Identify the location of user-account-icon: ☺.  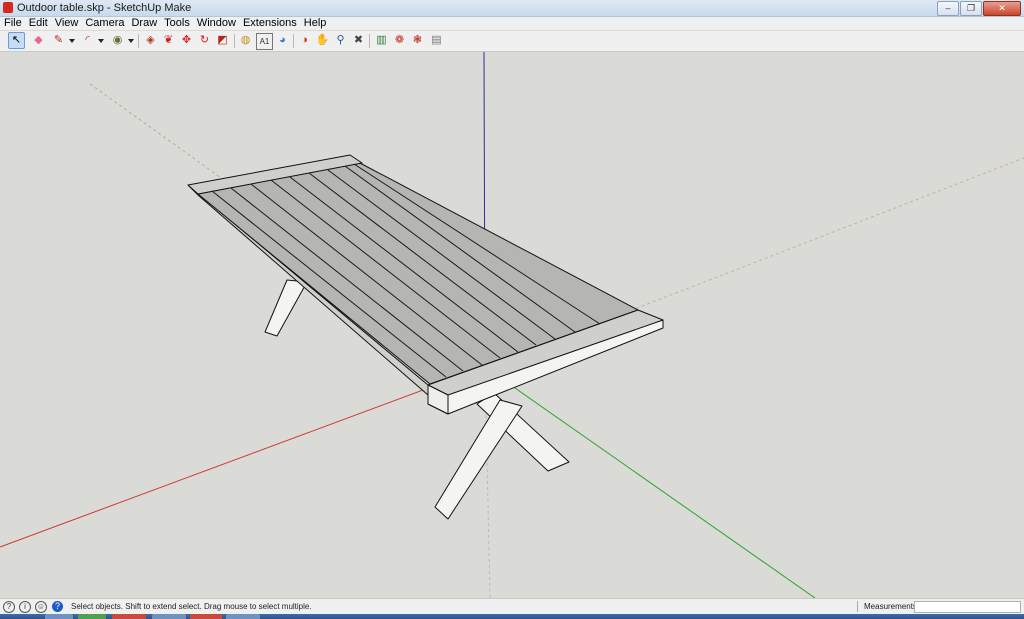
(41, 607).